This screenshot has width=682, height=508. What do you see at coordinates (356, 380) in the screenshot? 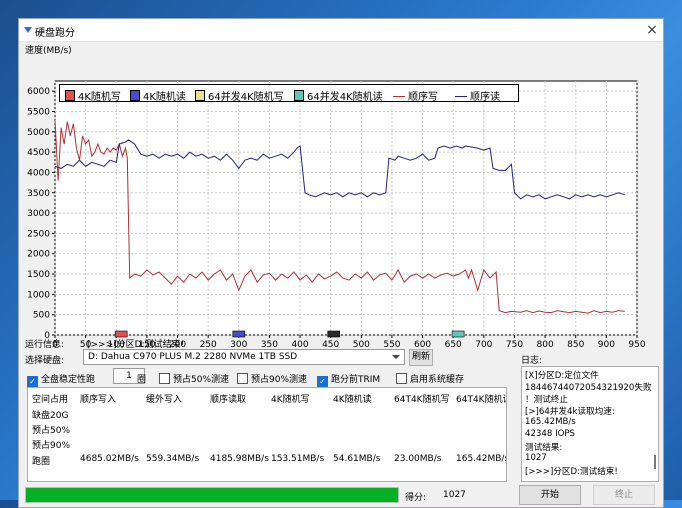
I see `trim-label: 跑分前TRIM` at bounding box center [356, 380].